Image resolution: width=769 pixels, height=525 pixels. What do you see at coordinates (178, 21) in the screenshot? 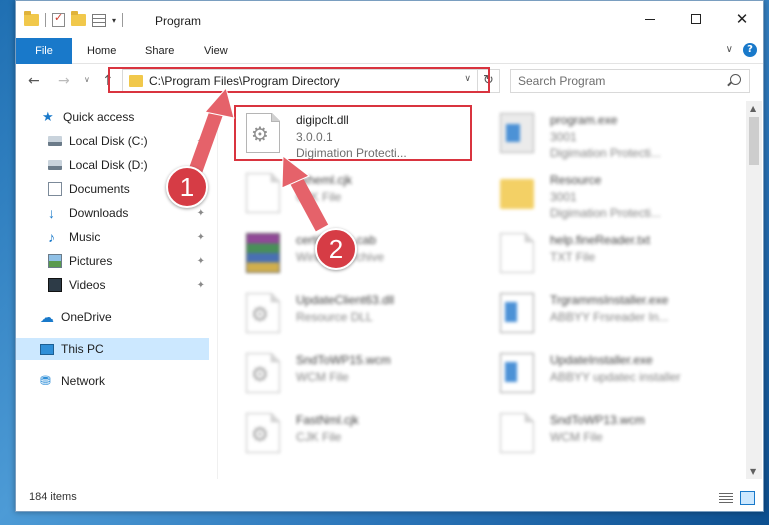
I see `window-title: Program` at bounding box center [178, 21].